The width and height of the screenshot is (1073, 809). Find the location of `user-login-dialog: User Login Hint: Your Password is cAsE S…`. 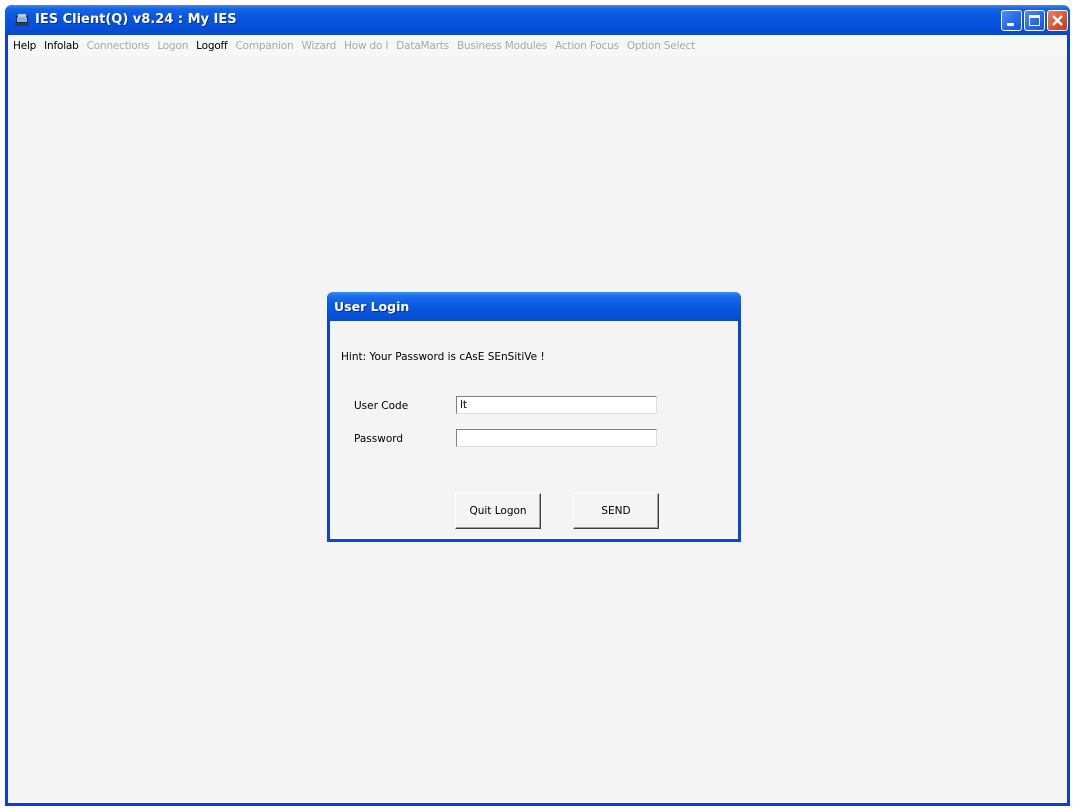

user-login-dialog: User Login Hint: Your Password is cAsE S… is located at coordinates (534, 417).